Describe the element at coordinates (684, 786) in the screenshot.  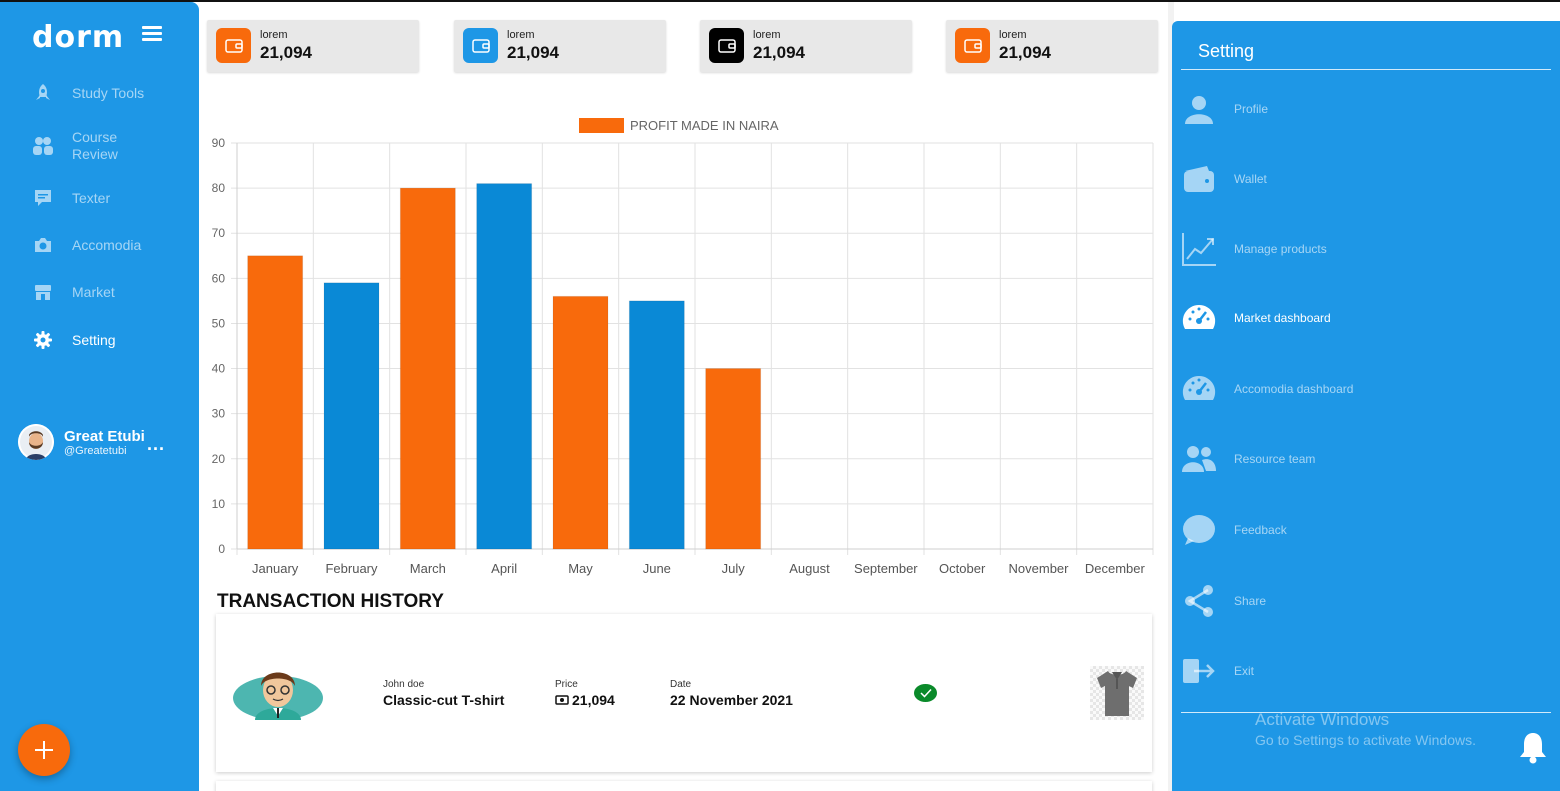
I see `transaction-row` at that location.